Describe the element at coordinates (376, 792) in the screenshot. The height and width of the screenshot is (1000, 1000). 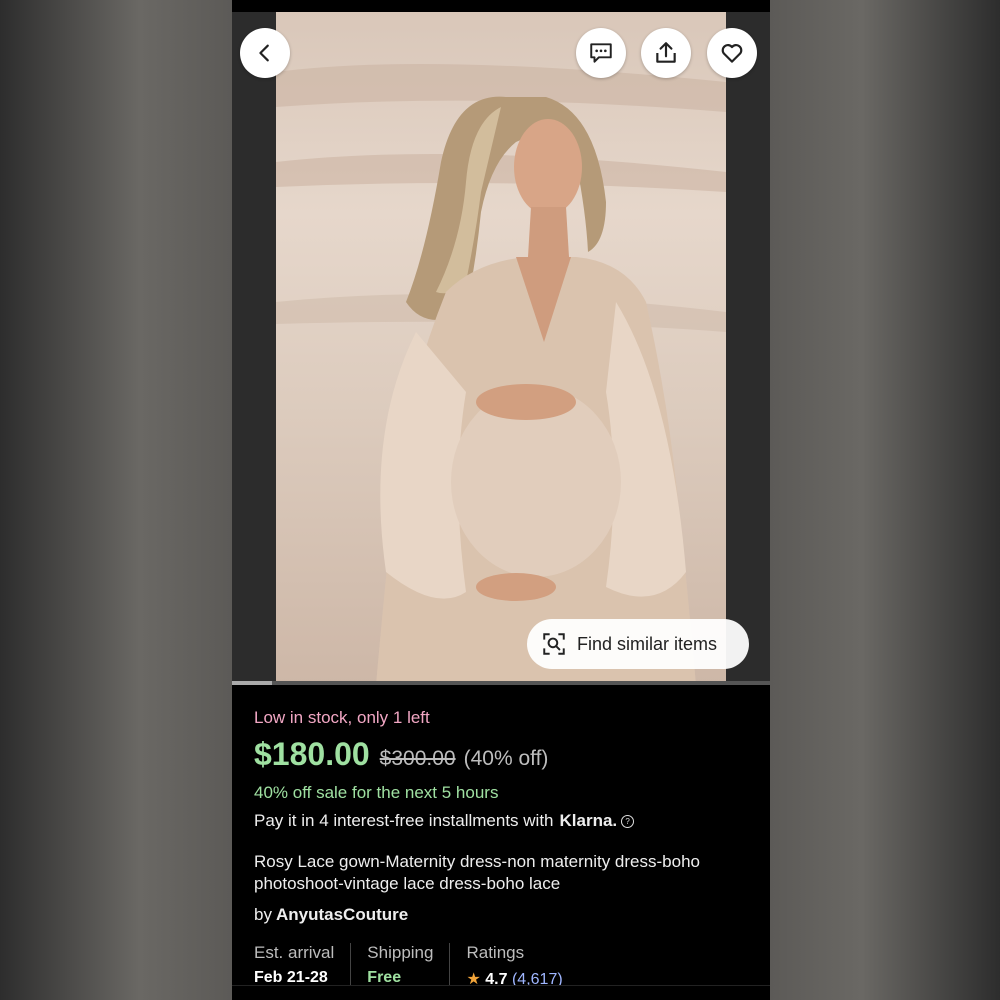
I see `sale-notice: 40% off sale for the next 5 hours` at that location.